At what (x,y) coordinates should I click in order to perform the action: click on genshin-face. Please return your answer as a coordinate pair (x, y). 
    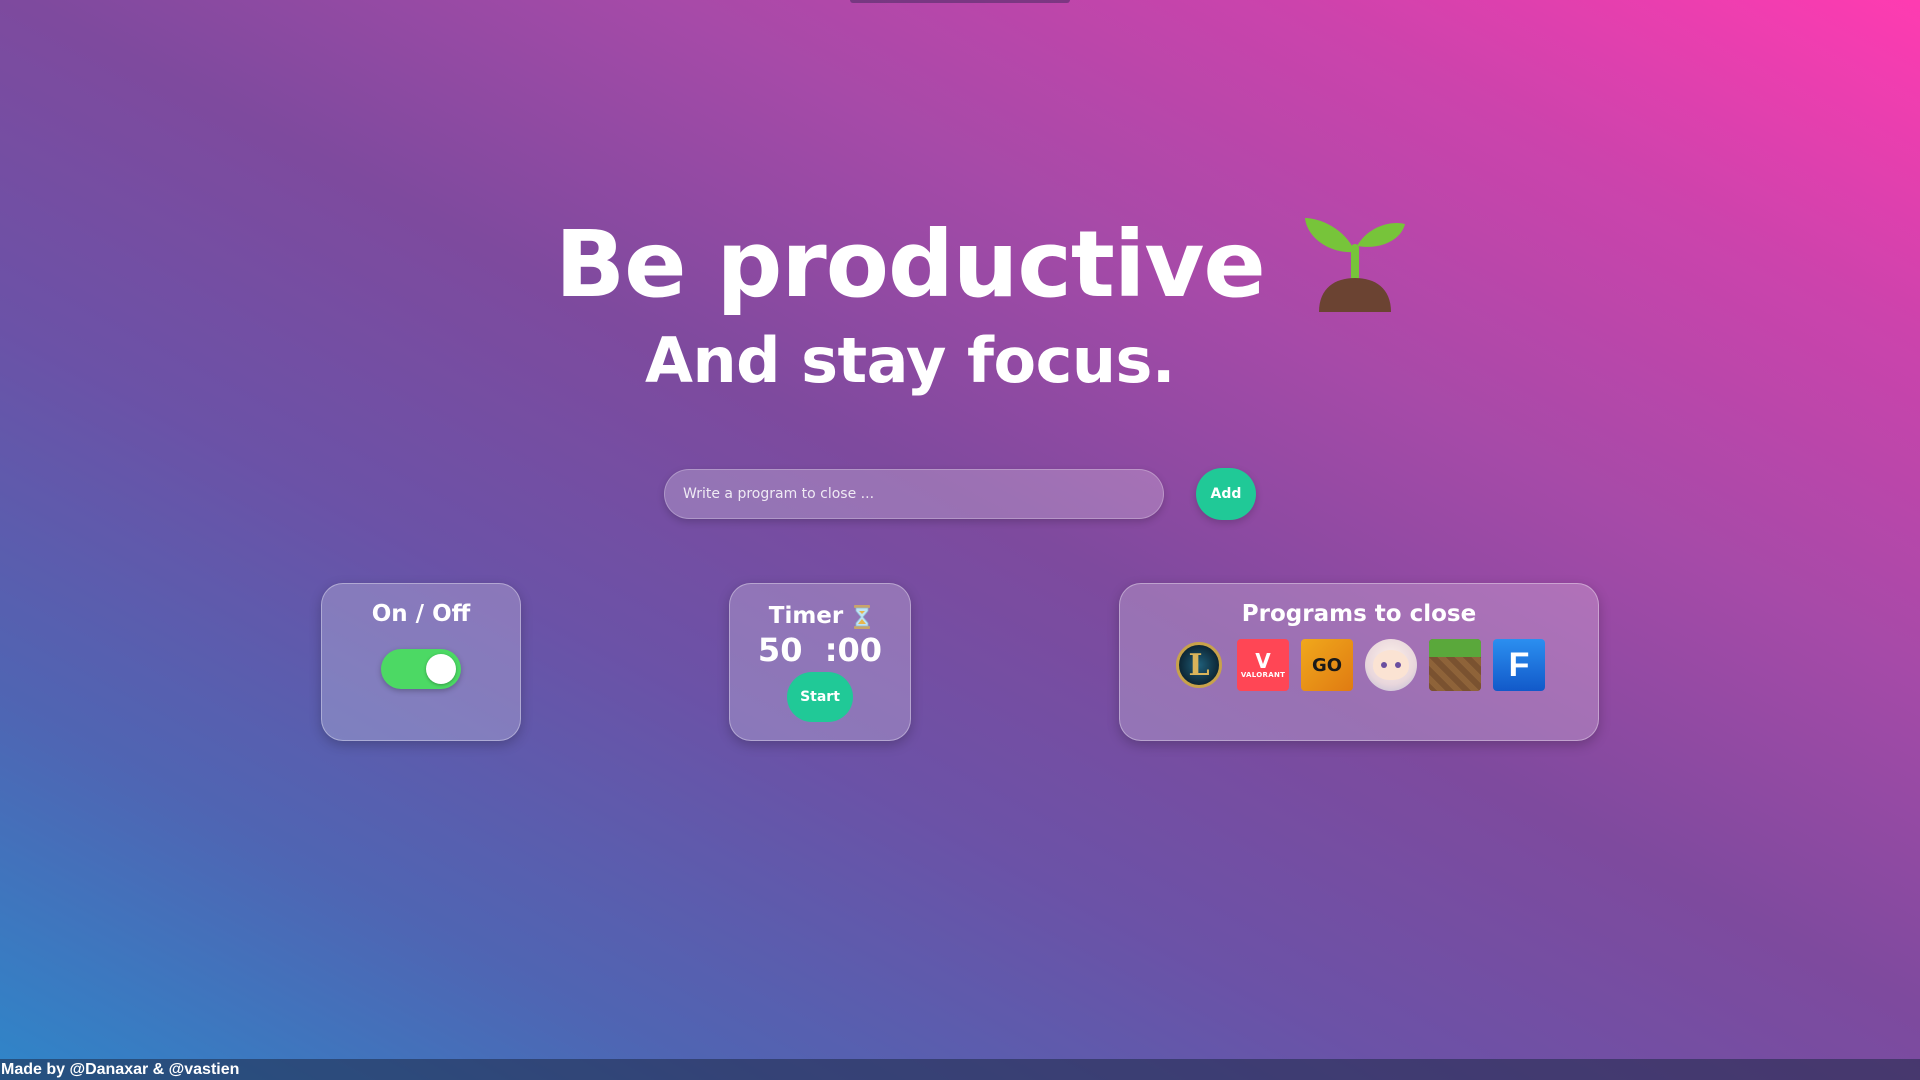
    Looking at the image, I should click on (1391, 665).